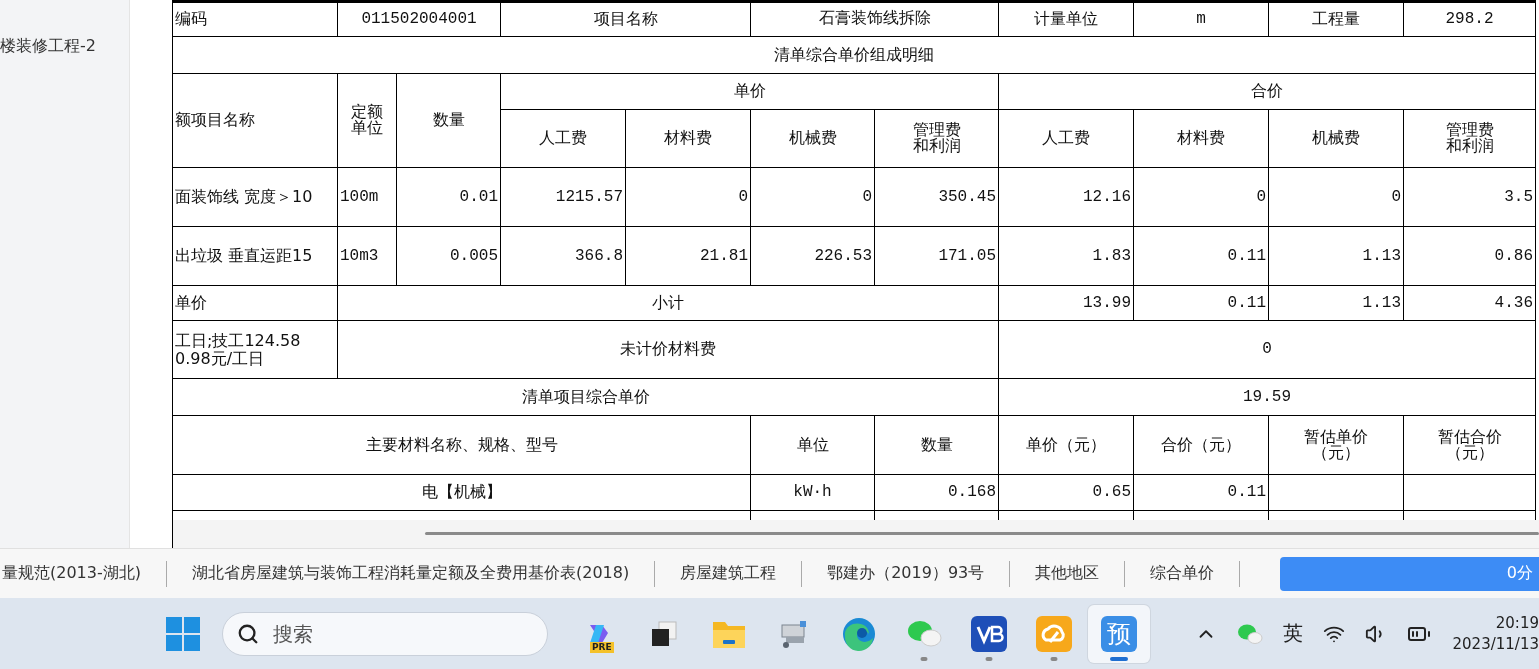 This screenshot has height=669, width=1539. I want to click on column-header: 合价（元）, so click(1201, 445).